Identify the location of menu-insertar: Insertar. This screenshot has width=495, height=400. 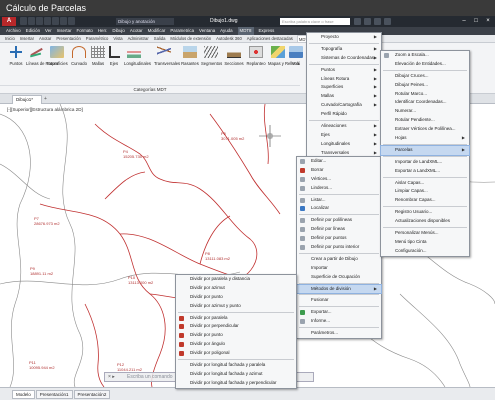
(64, 31).